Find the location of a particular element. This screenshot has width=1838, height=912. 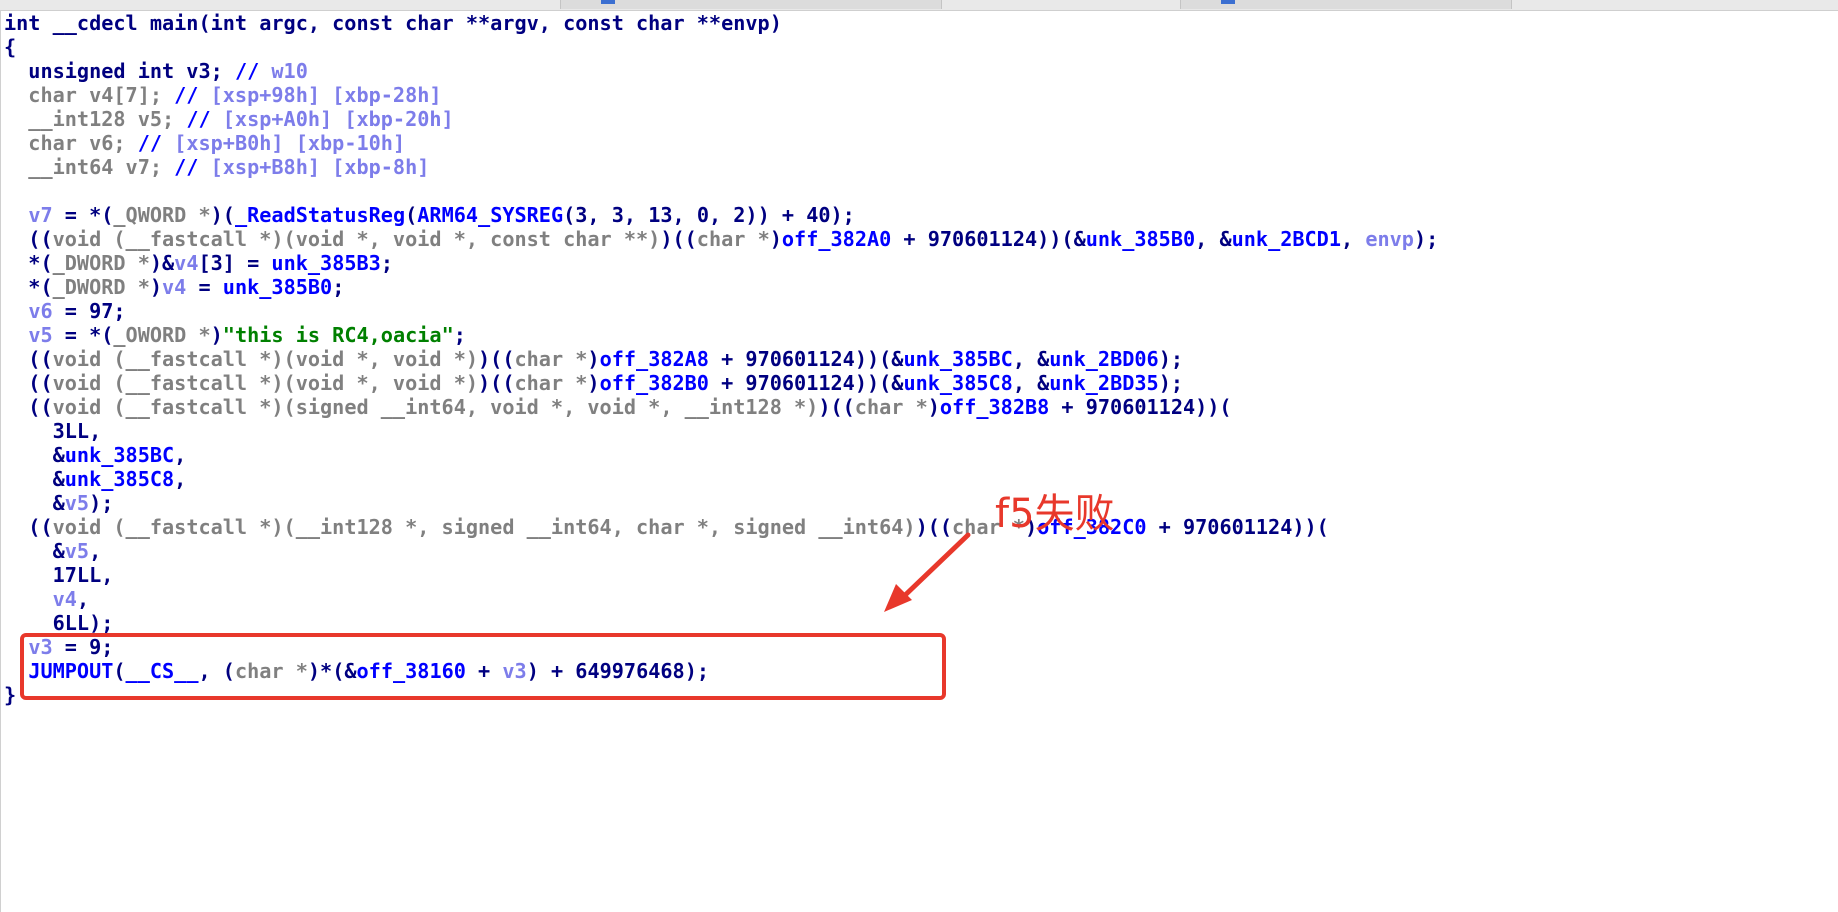

code-line: char v4[7]; // [xsp+98h] [xbp-28h] is located at coordinates (721, 95).